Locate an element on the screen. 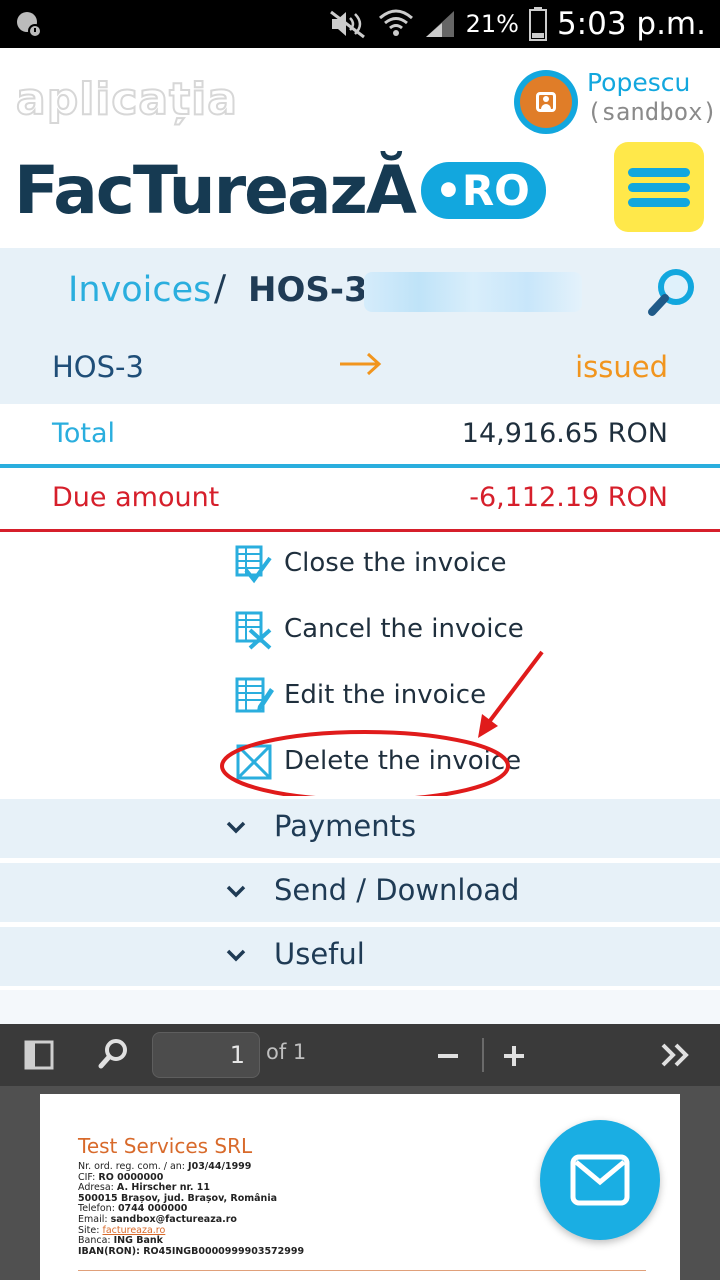 This screenshot has height=1280, width=720. due-value: -6,112.19 RON is located at coordinates (568, 497).